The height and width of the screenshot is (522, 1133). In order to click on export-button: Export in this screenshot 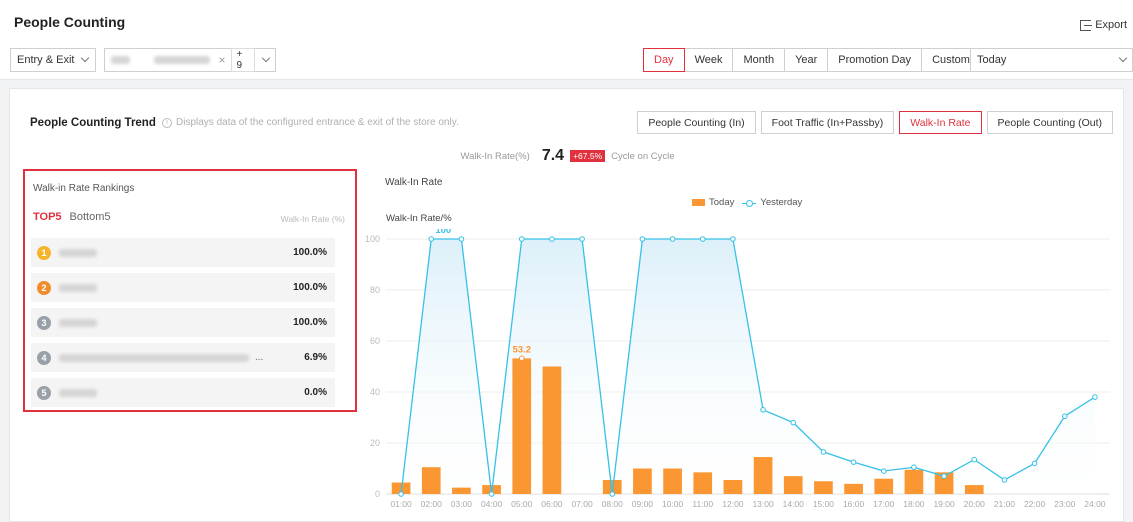, I will do `click(1103, 25)`.